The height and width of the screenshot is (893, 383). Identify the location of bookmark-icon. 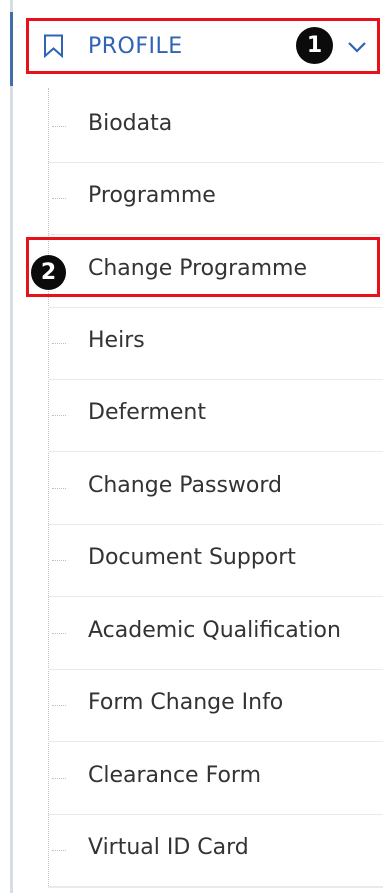
(53, 46).